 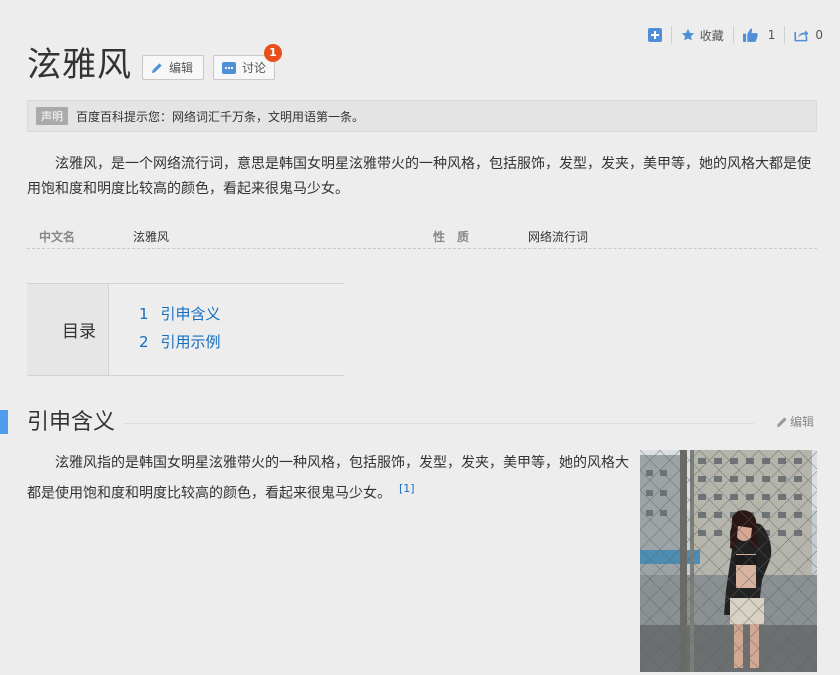 I want to click on share-button: 0, so click(x=808, y=35).